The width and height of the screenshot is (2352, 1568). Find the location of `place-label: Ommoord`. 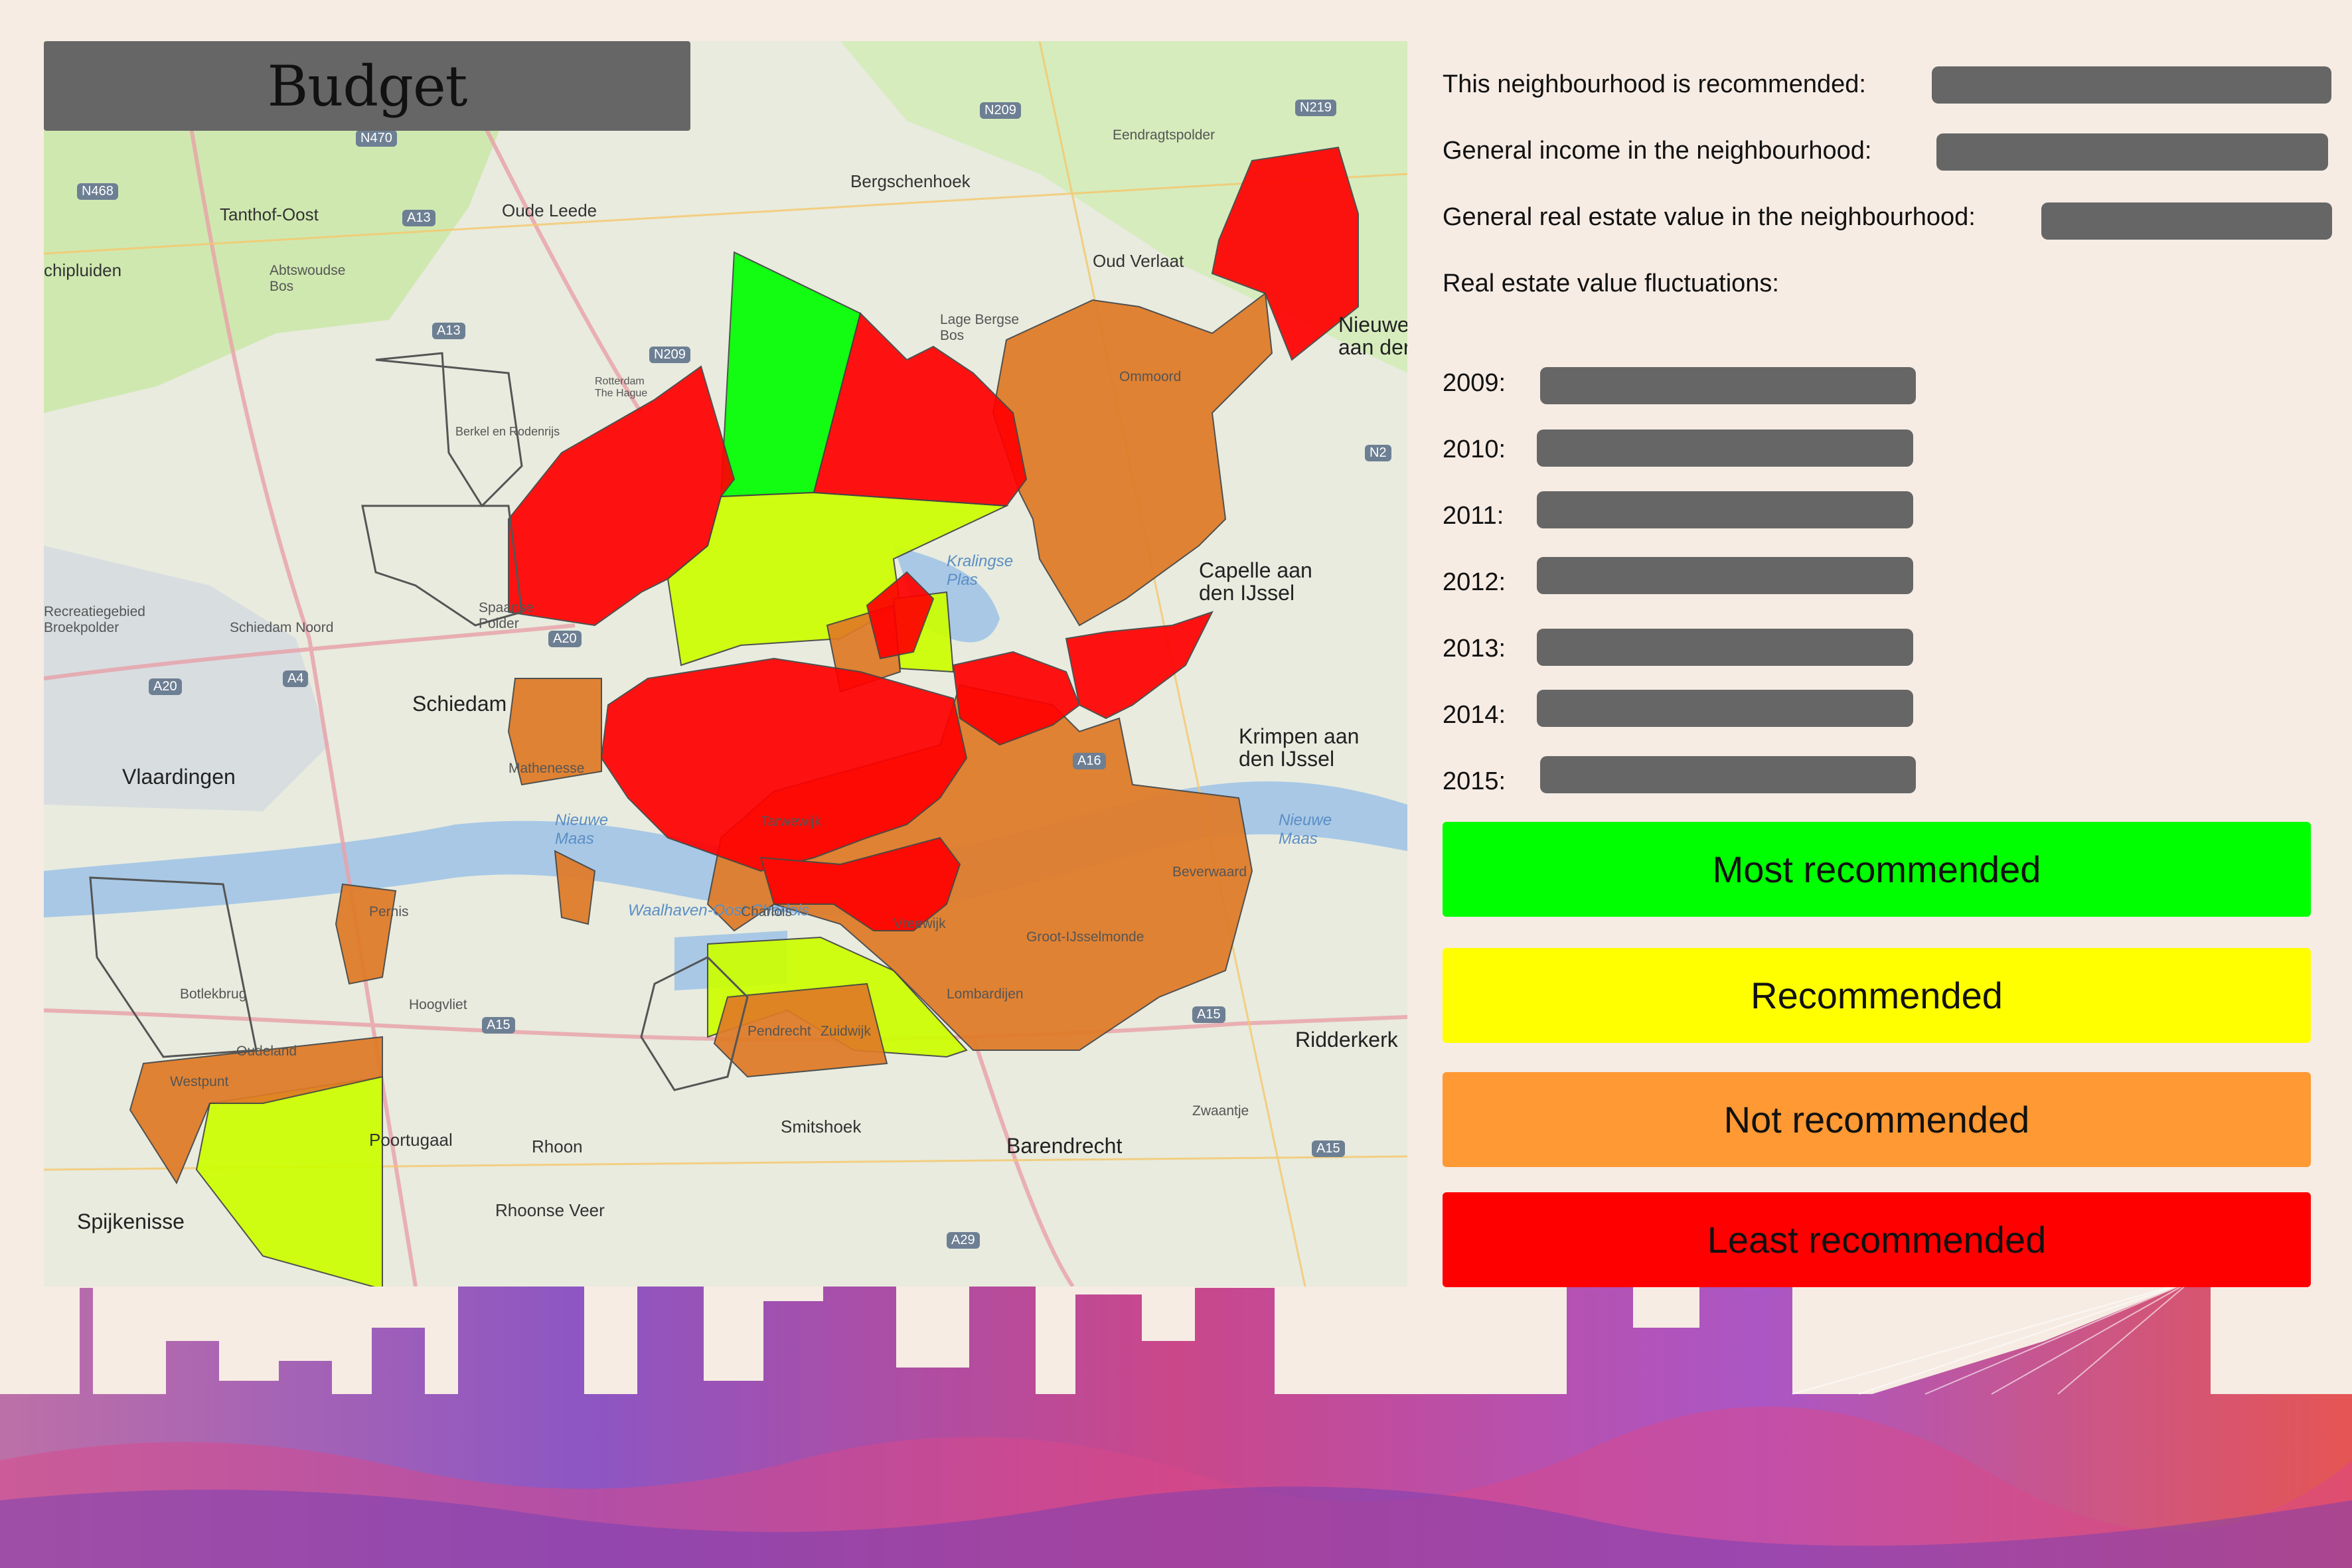

place-label: Ommoord is located at coordinates (1151, 377).